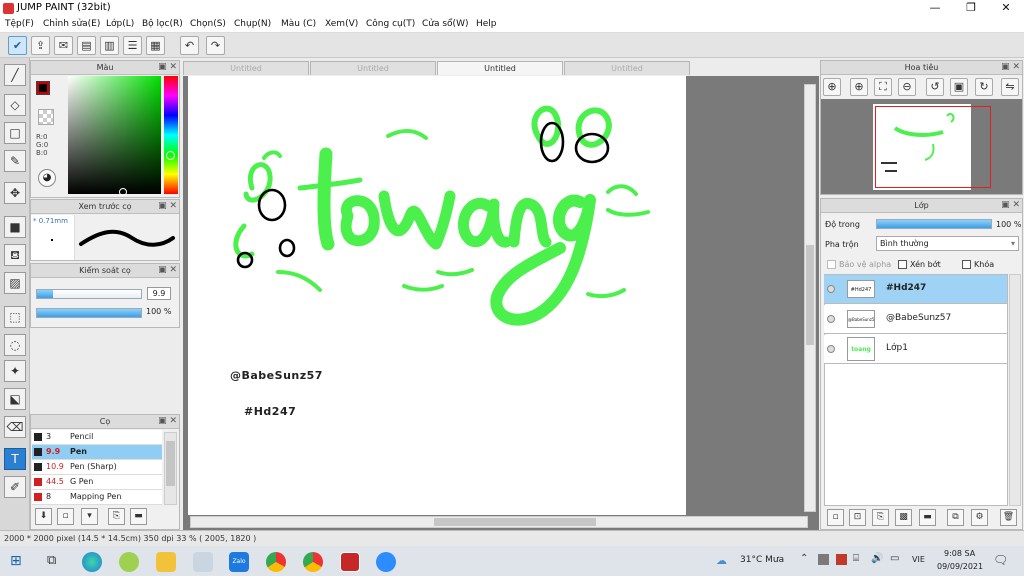 The width and height of the screenshot is (1024, 576). Describe the element at coordinates (97, 497) in the screenshot. I see `brush-item-mapping-pen: 8 Mapping Pen` at that location.